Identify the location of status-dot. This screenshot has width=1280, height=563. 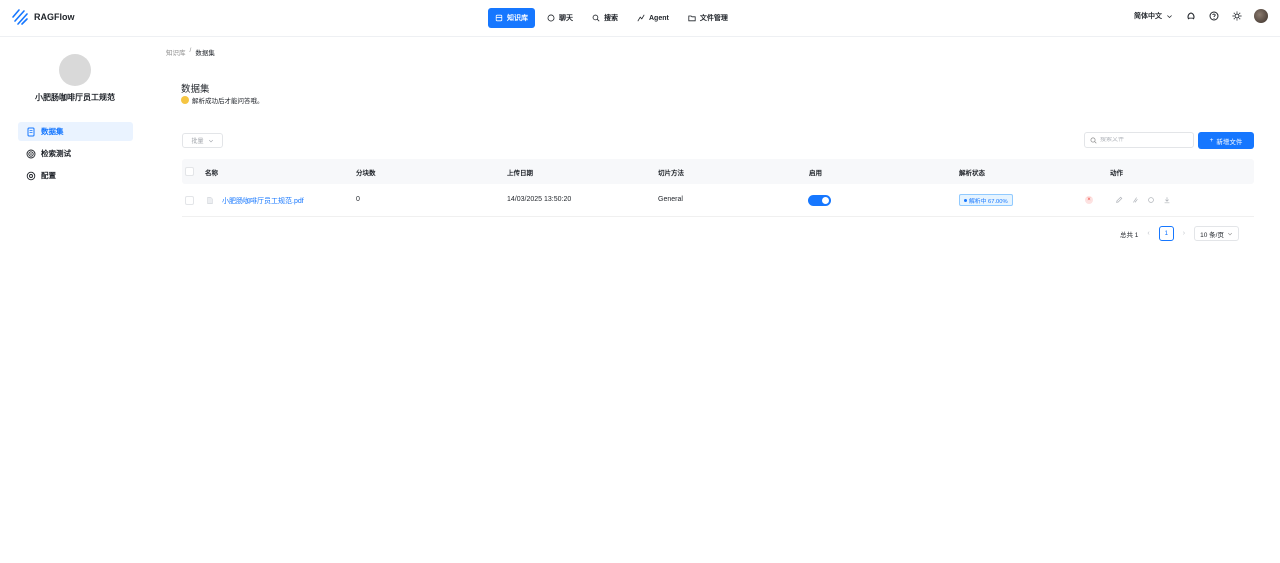
(965, 200).